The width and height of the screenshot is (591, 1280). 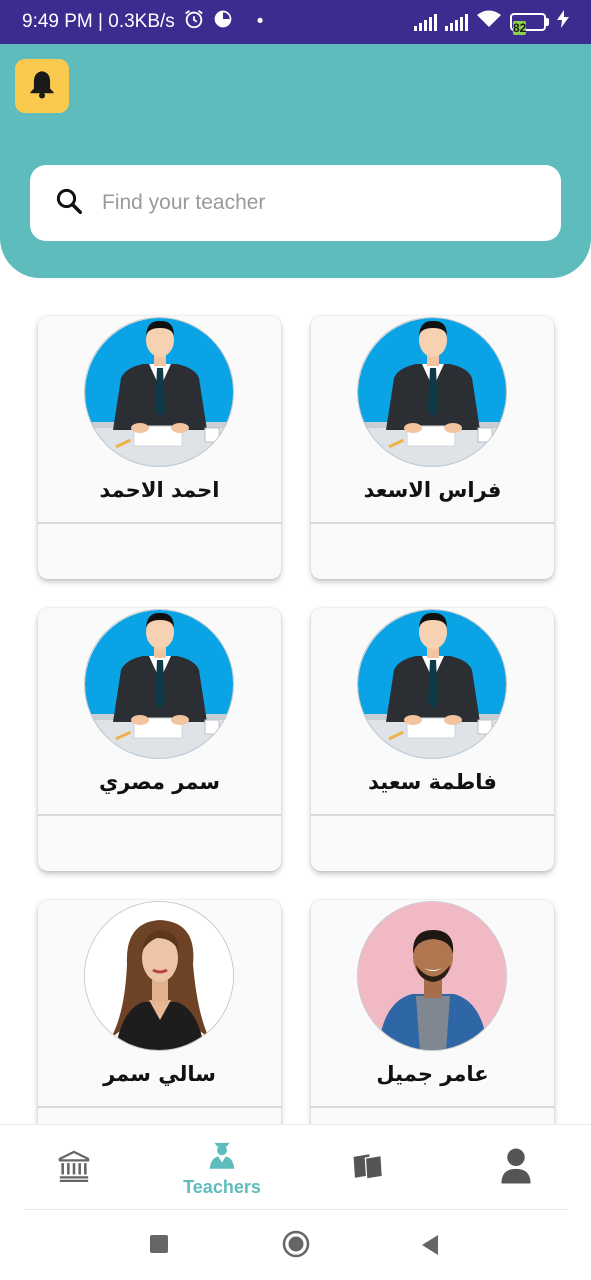 What do you see at coordinates (159, 1246) in the screenshot?
I see `recent-apps-button` at bounding box center [159, 1246].